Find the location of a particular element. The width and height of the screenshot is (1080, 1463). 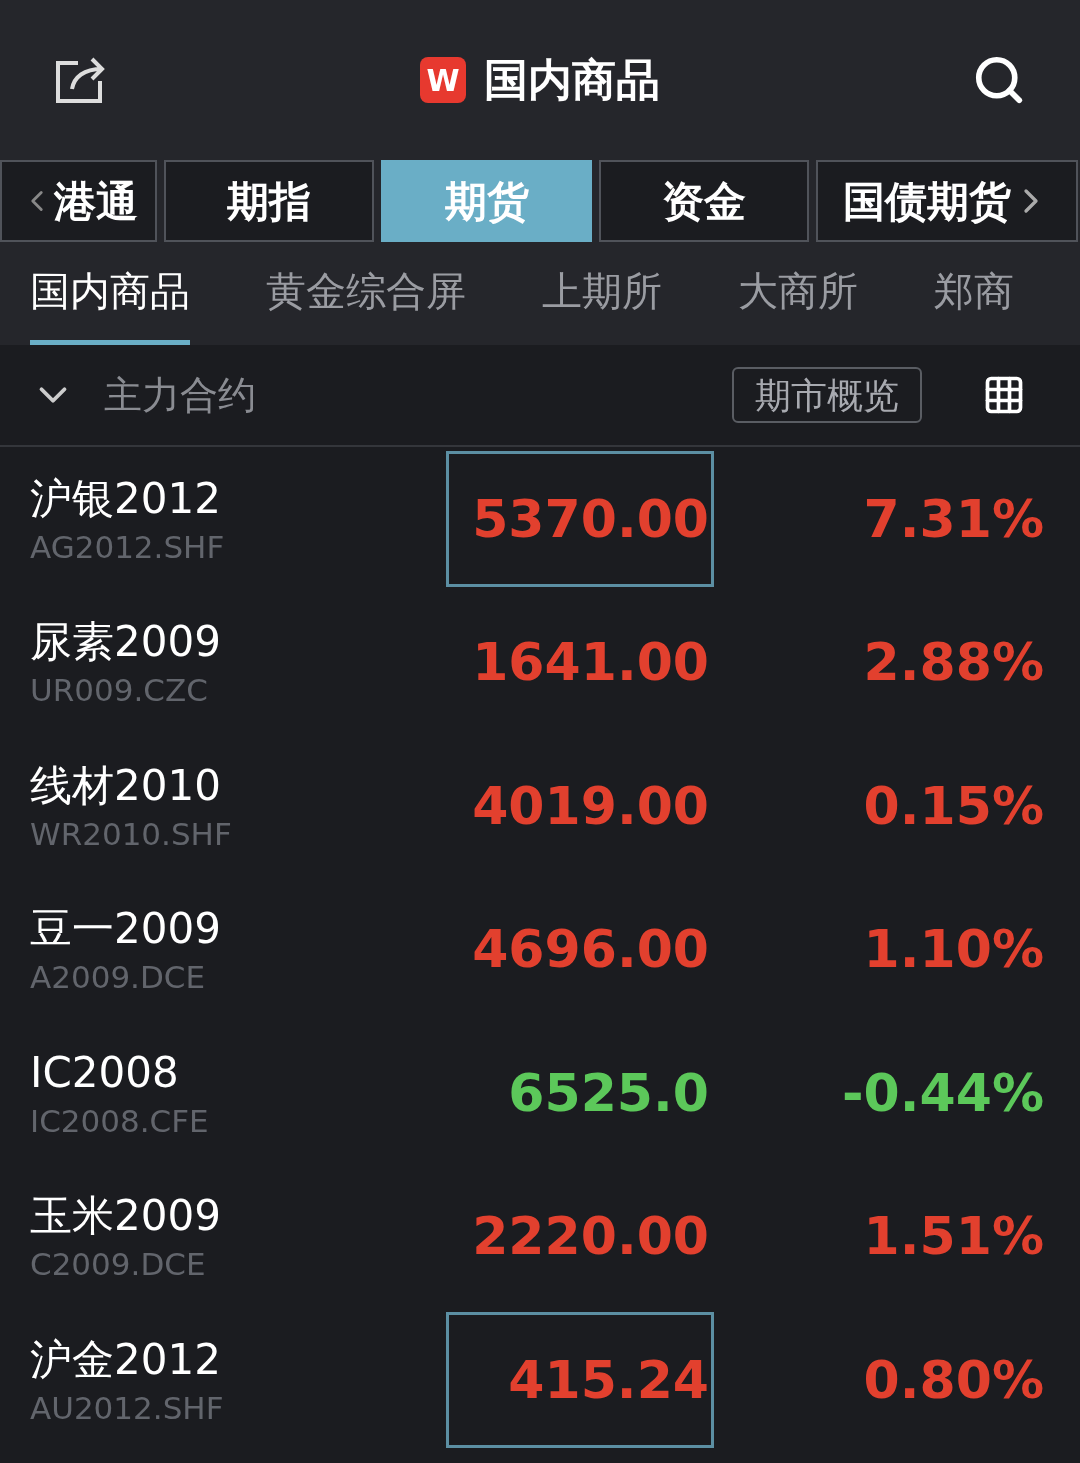

change-percent: 2.88% is located at coordinates (953, 663).